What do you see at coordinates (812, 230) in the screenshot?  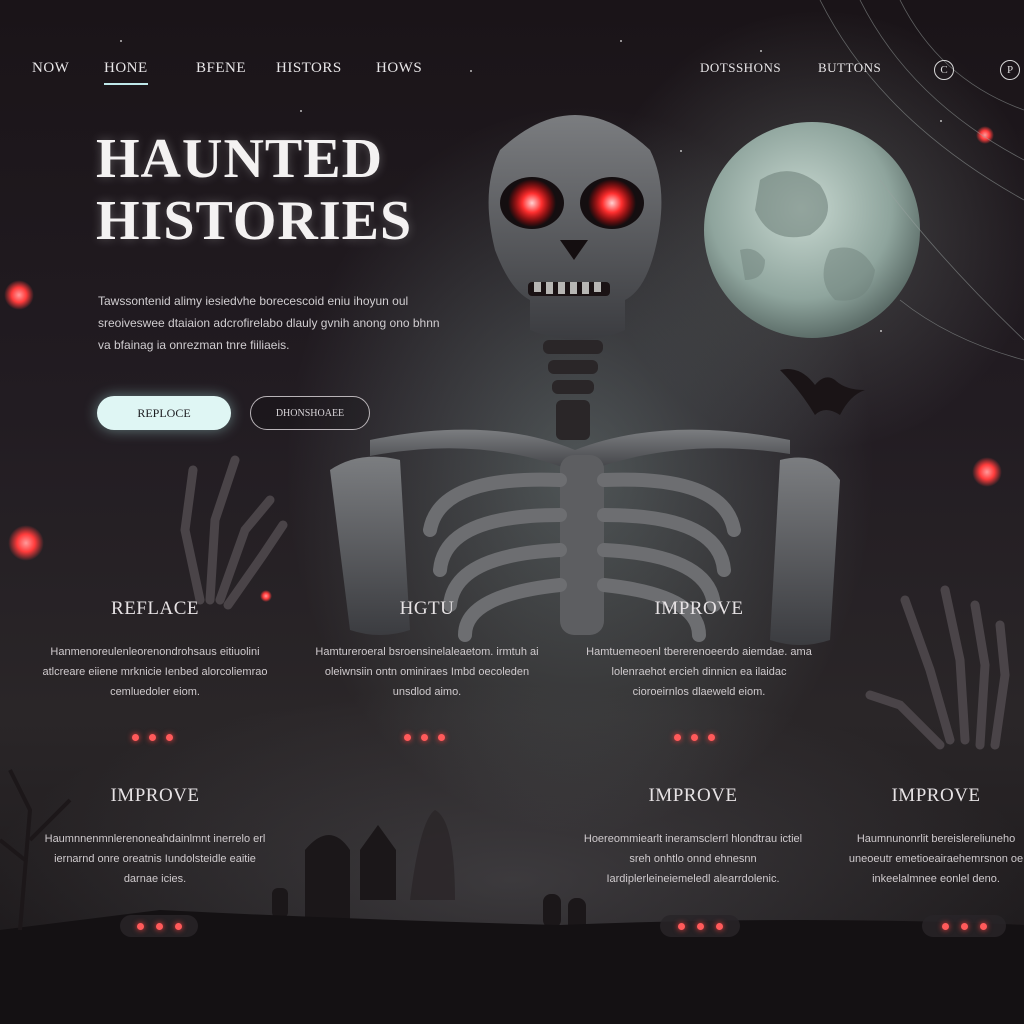 I see `moon-graphic` at bounding box center [812, 230].